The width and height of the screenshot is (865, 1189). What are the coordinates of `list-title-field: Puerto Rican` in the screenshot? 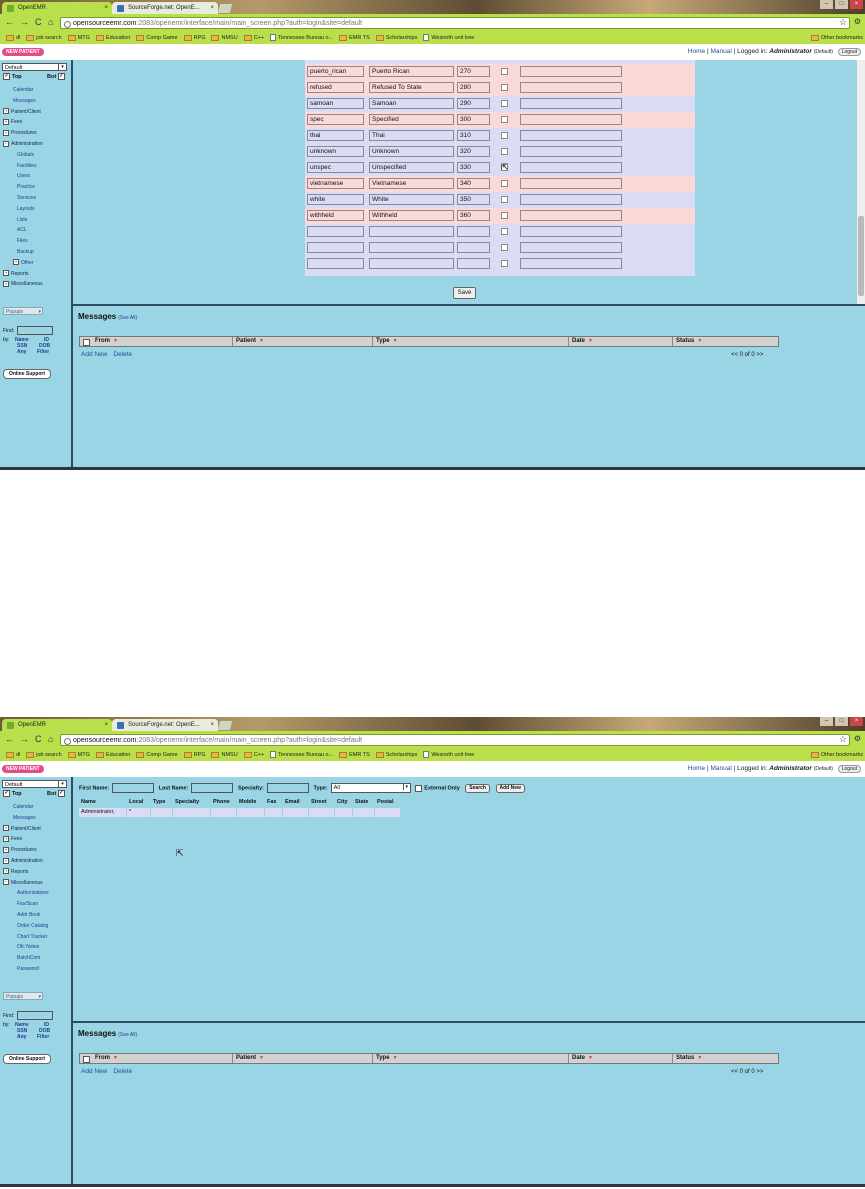 It's located at (411, 71).